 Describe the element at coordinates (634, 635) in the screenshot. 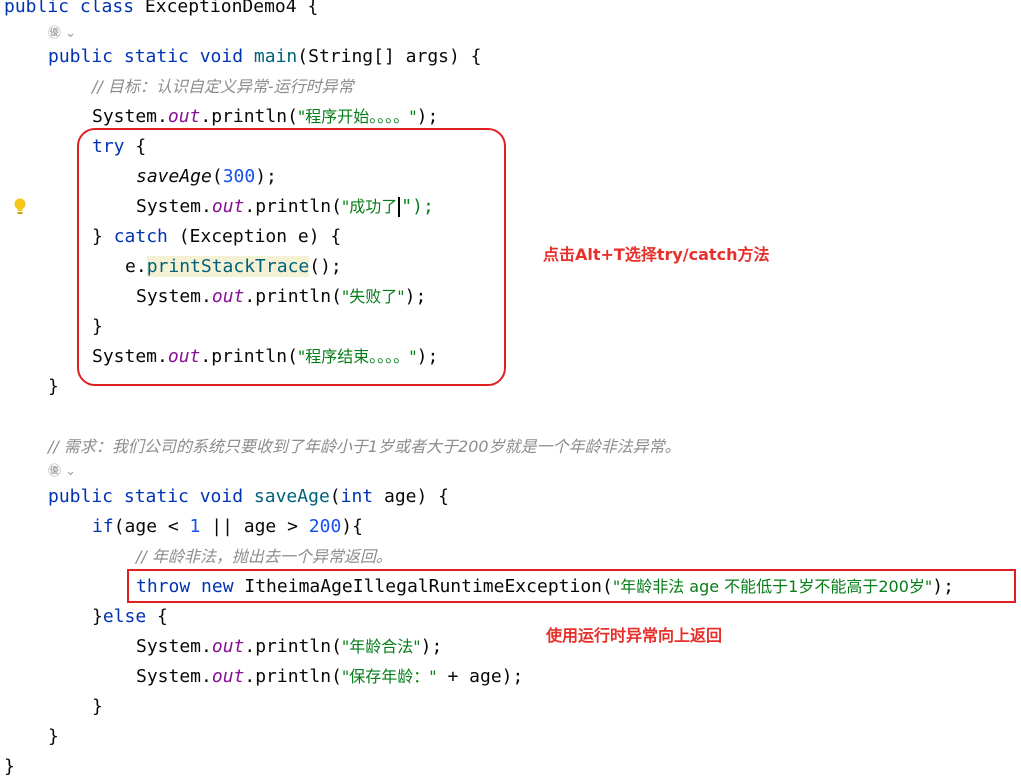

I see `annotation-runtime-exception: 使用运行时异常向上返回` at that location.